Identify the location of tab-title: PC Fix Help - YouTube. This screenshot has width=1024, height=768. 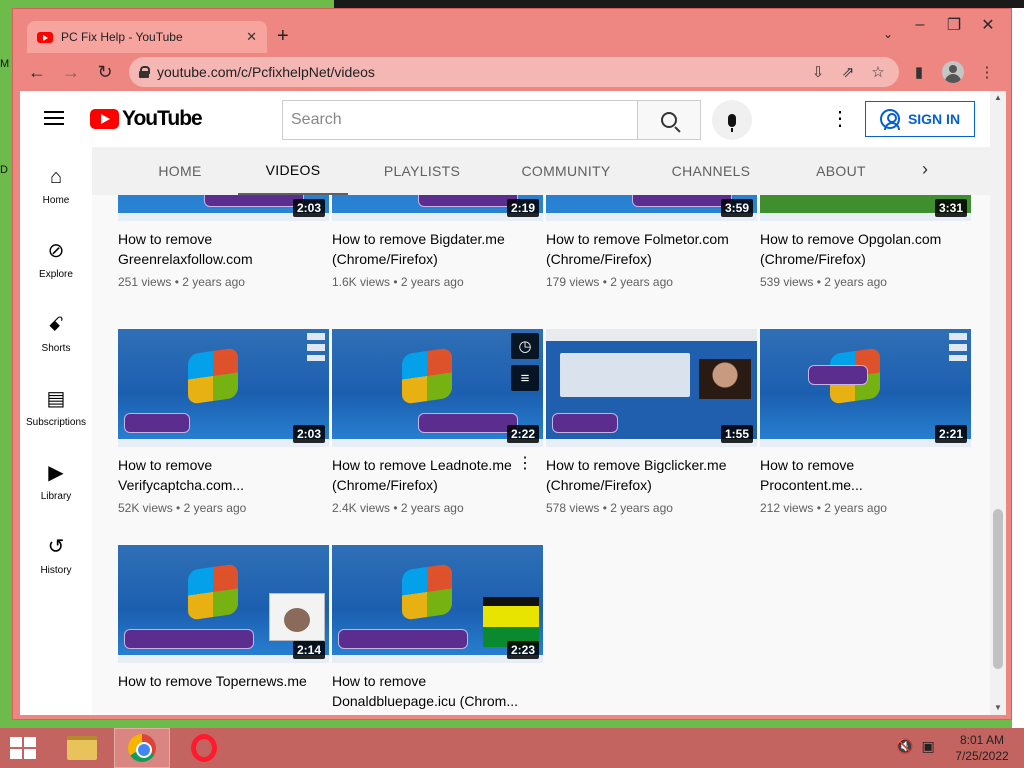
(122, 37).